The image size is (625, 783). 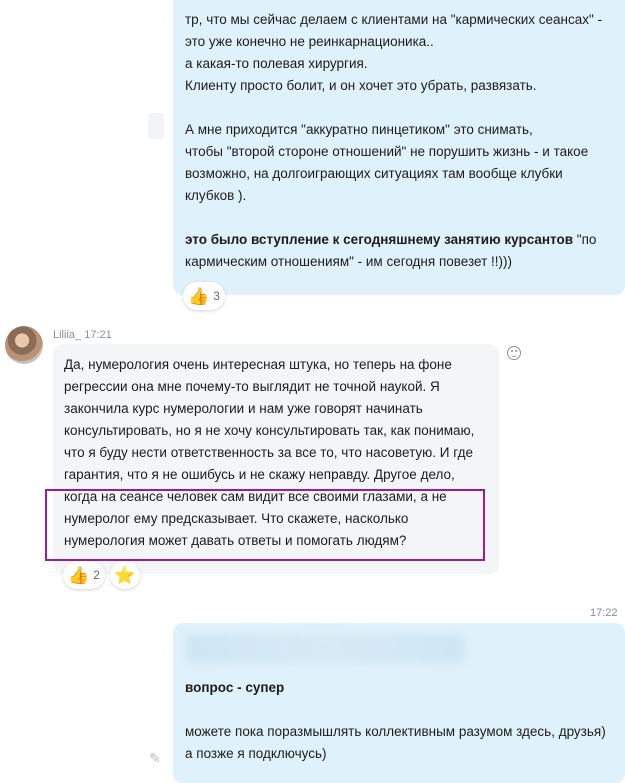 What do you see at coordinates (96, 575) in the screenshot?
I see `reaction-count: 2` at bounding box center [96, 575].